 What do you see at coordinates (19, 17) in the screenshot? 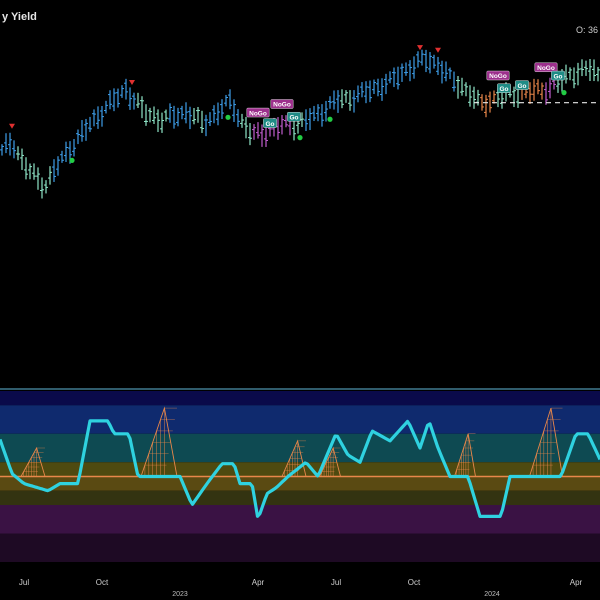
I see `chart-title: y Yield` at bounding box center [19, 17].